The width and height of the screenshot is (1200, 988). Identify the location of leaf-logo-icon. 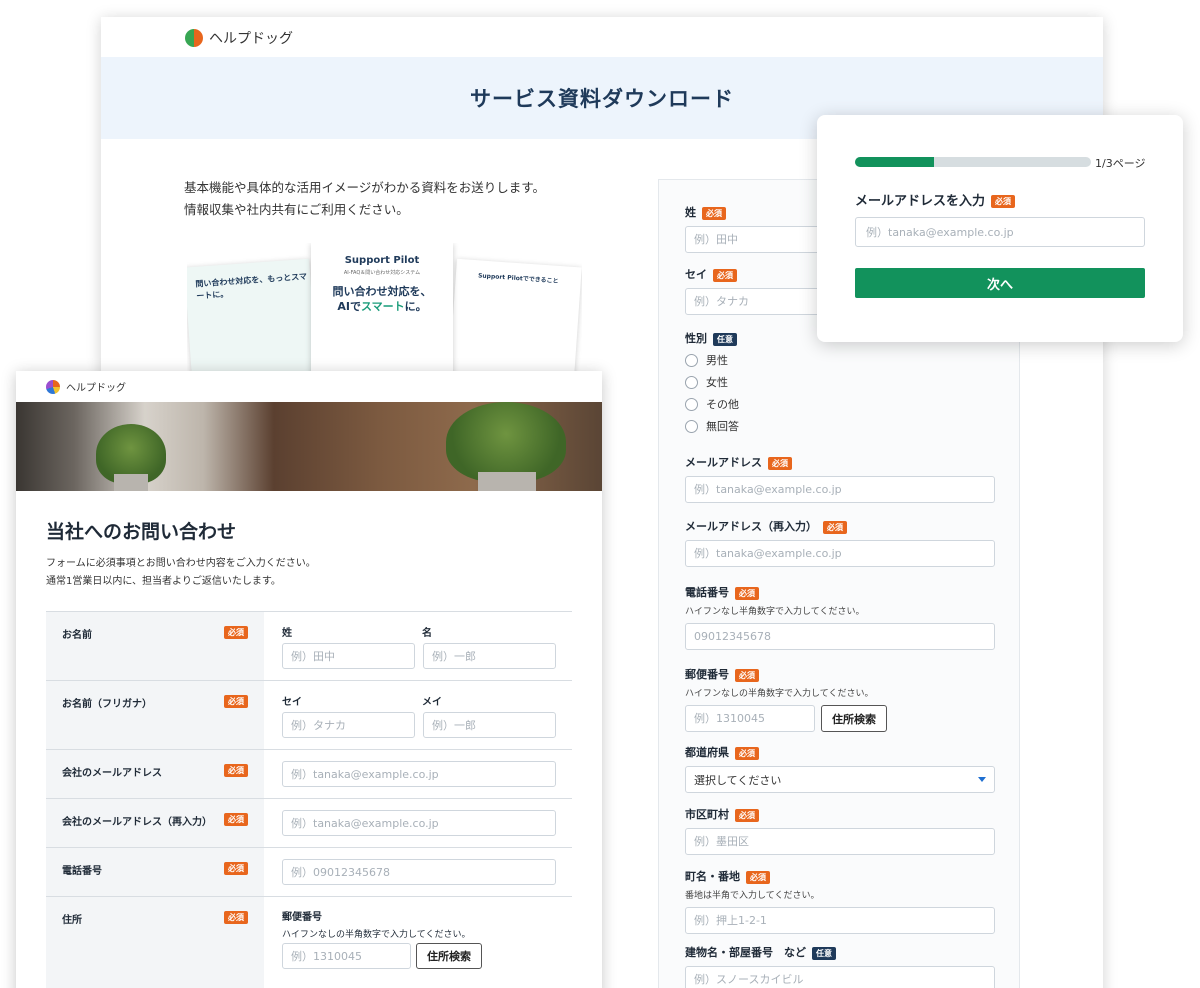
(194, 38).